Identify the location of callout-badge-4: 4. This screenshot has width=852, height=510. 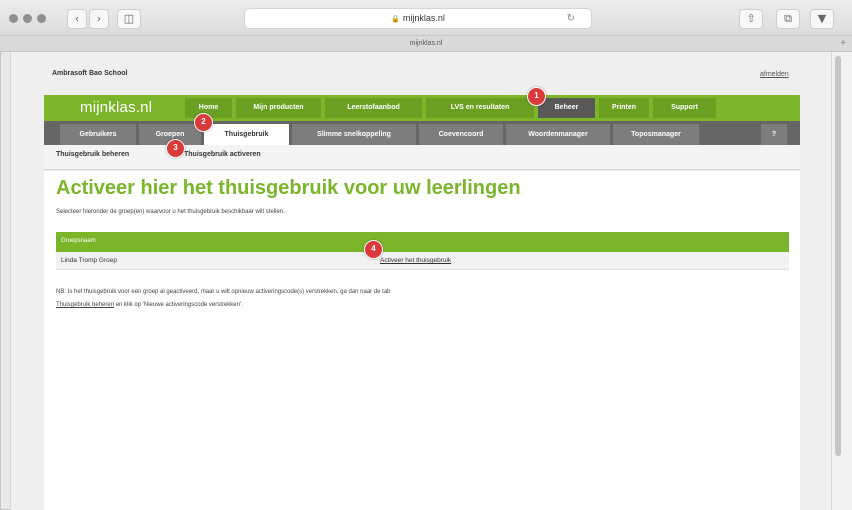
(373, 249).